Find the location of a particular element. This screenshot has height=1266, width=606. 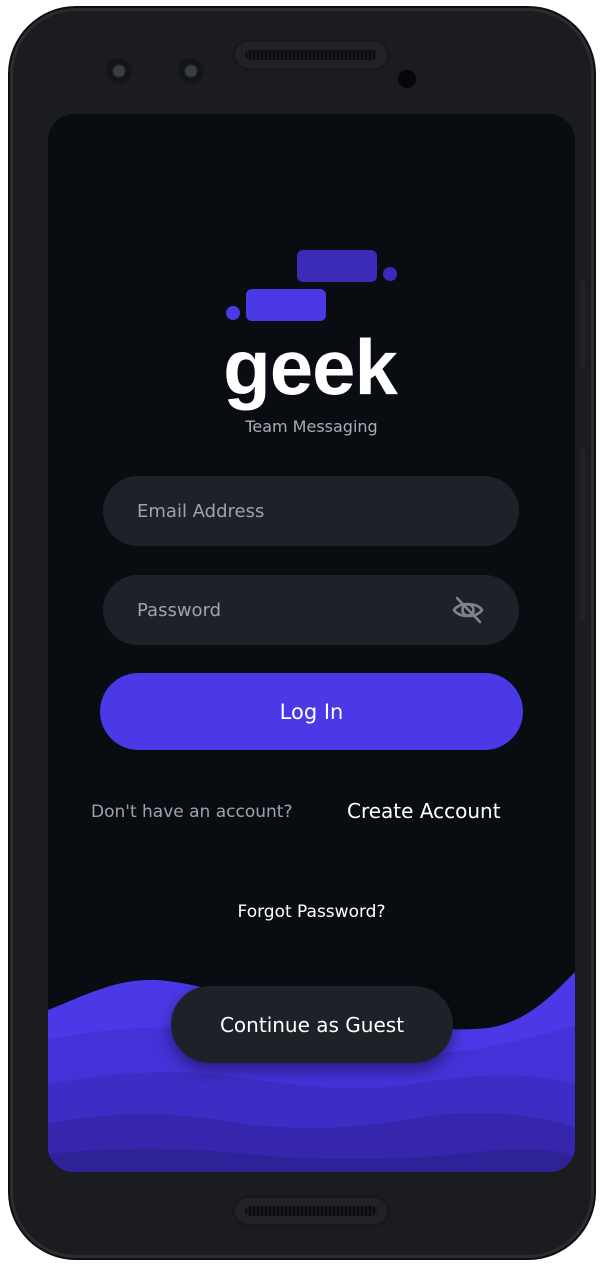

front-camera-secondary-icon is located at coordinates (191, 71).